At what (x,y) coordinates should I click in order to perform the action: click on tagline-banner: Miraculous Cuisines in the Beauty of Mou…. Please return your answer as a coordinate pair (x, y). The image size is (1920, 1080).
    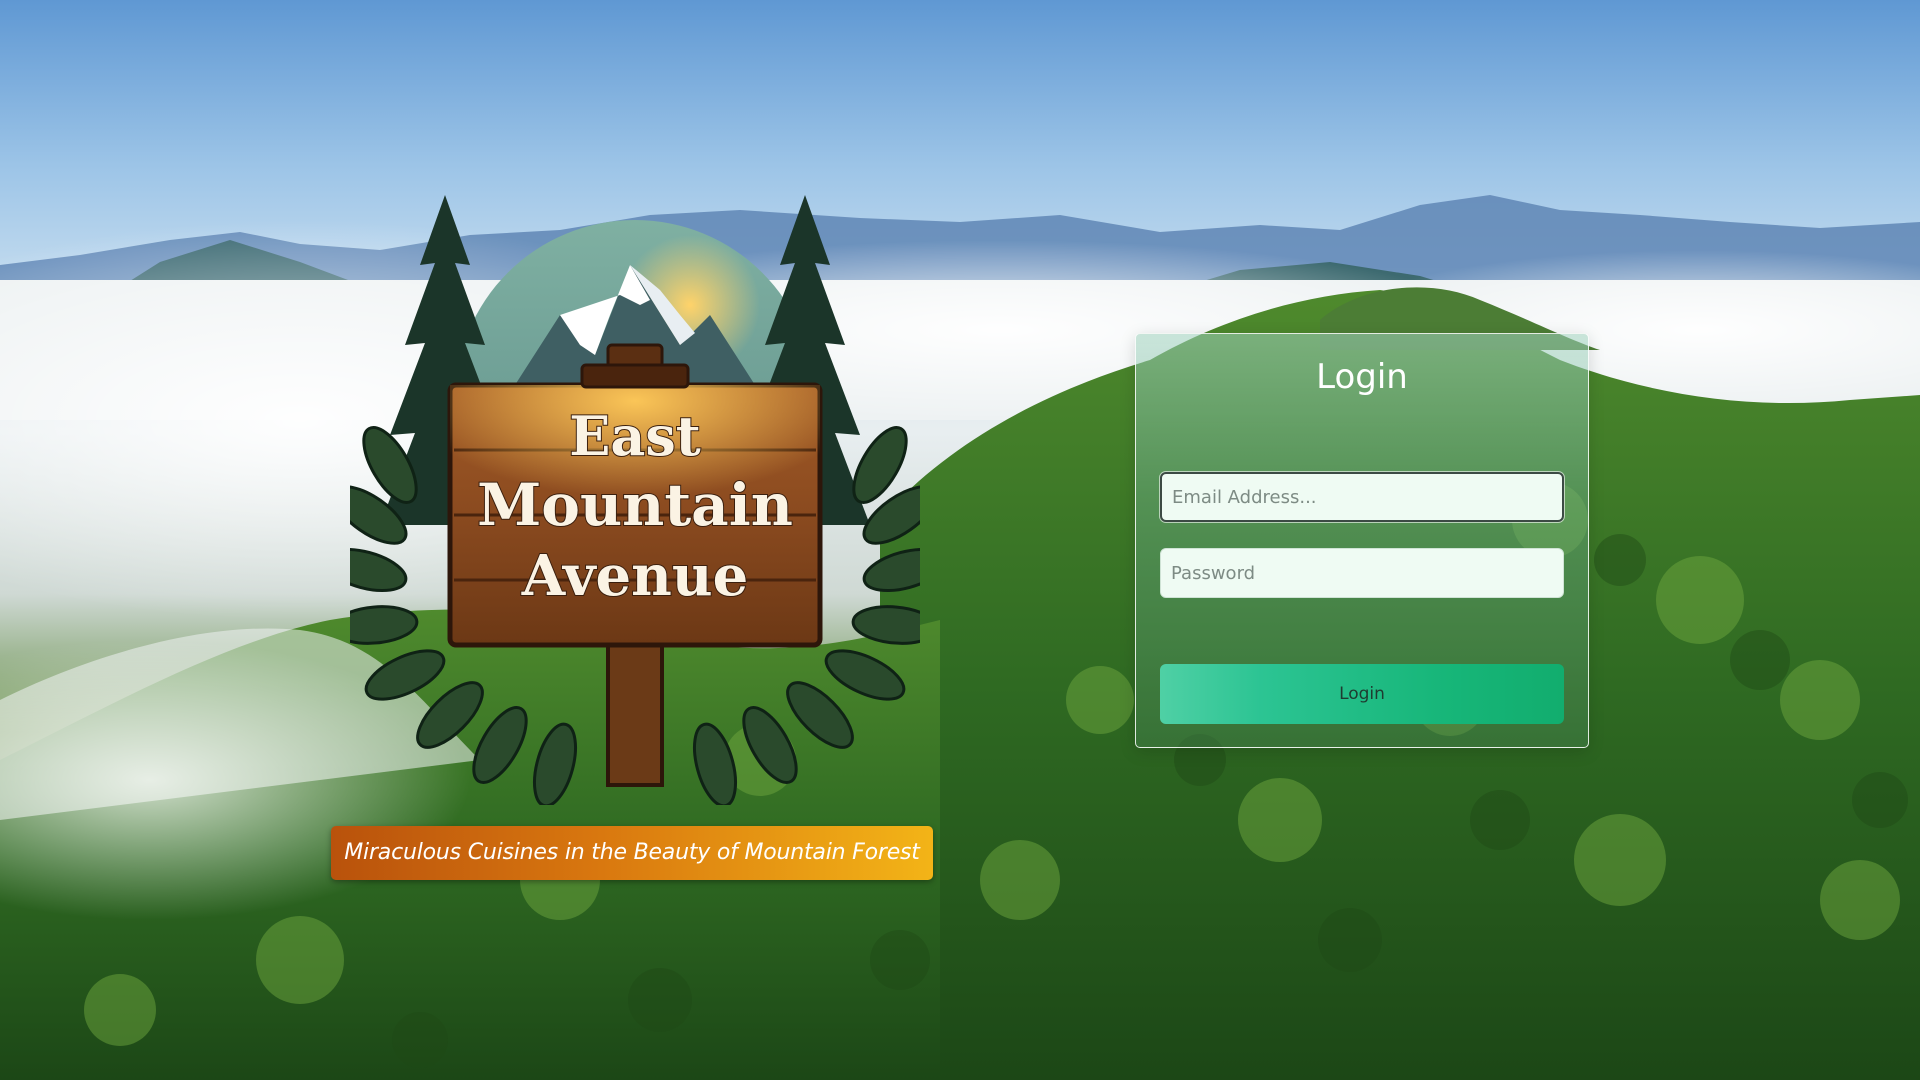
    Looking at the image, I should click on (632, 853).